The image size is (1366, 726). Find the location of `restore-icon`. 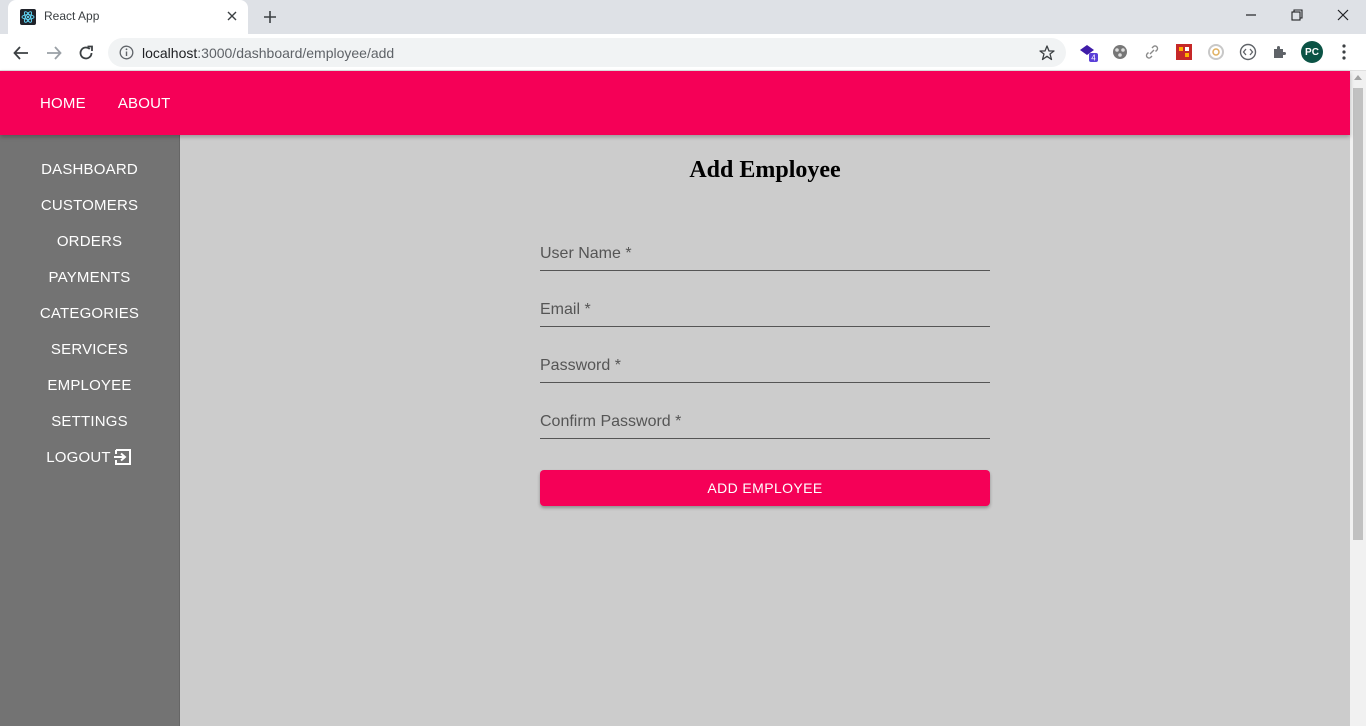

restore-icon is located at coordinates (1297, 15).